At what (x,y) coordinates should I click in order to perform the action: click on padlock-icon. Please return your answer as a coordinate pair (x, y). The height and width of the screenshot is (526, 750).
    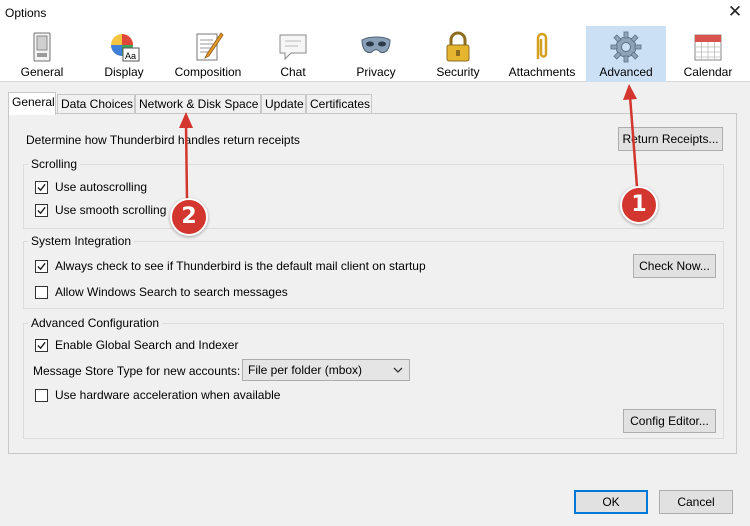
    Looking at the image, I should click on (458, 46).